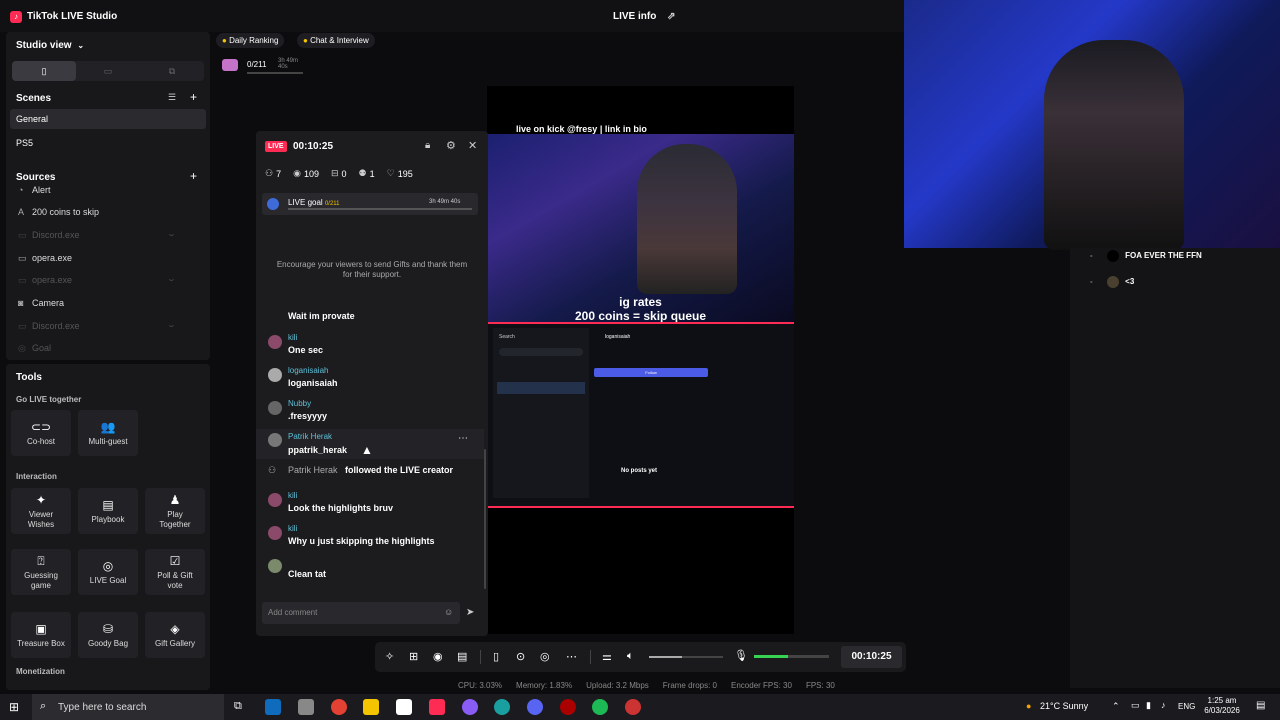 Image resolution: width=1280 pixels, height=720 pixels. Describe the element at coordinates (314, 202) in the screenshot. I see `goal-label: LIVE goal 0/211` at that location.